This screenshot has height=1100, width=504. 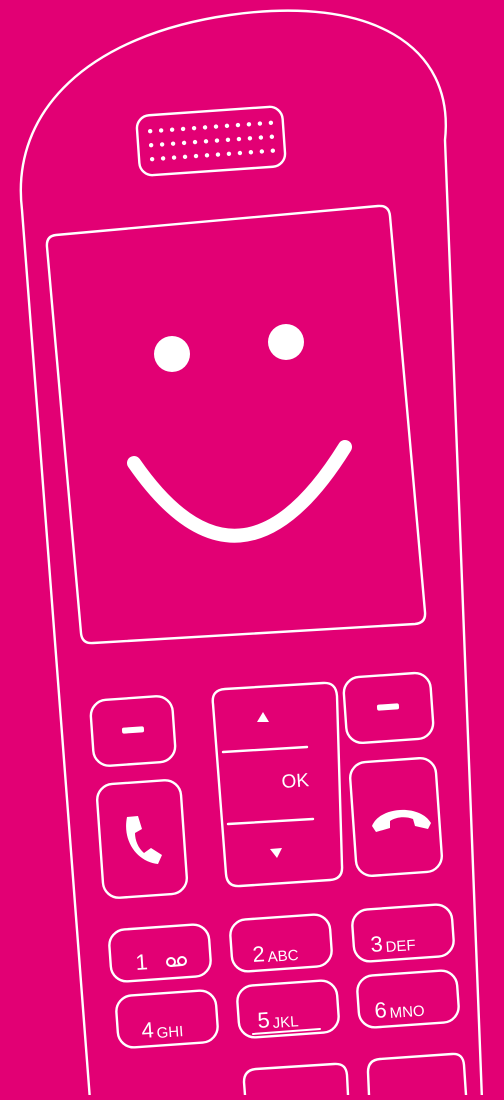 What do you see at coordinates (142, 962) in the screenshot?
I see `key-1-digit: 1` at bounding box center [142, 962].